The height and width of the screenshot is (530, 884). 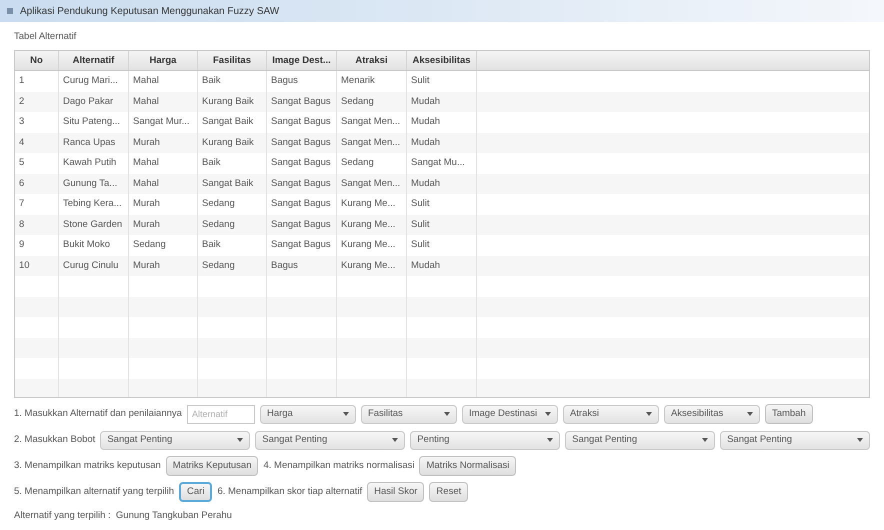 I want to click on form-label: 6. Menampilkan skor tiap alternatif, so click(x=289, y=491).